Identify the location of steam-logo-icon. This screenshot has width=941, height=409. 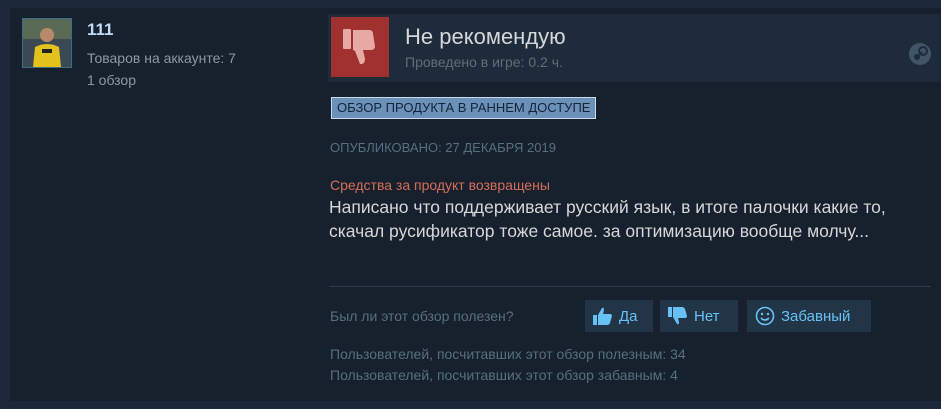
(920, 56).